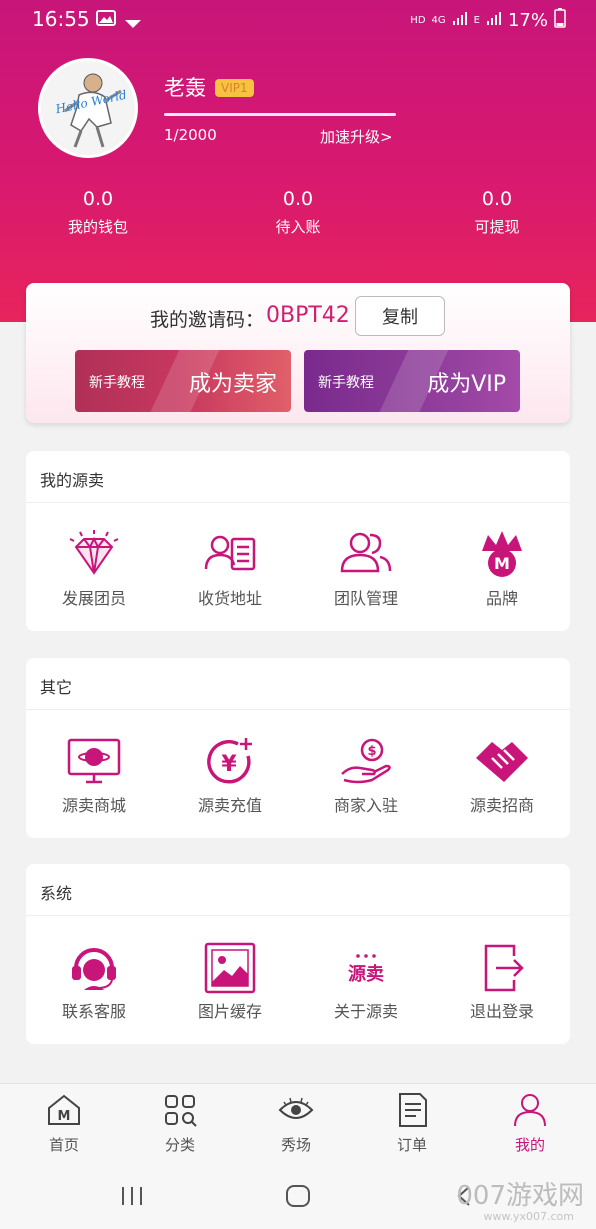 This screenshot has width=596, height=1229. What do you see at coordinates (412, 381) in the screenshot?
I see `become-vip-button: 新手教程 成为VIP` at bounding box center [412, 381].